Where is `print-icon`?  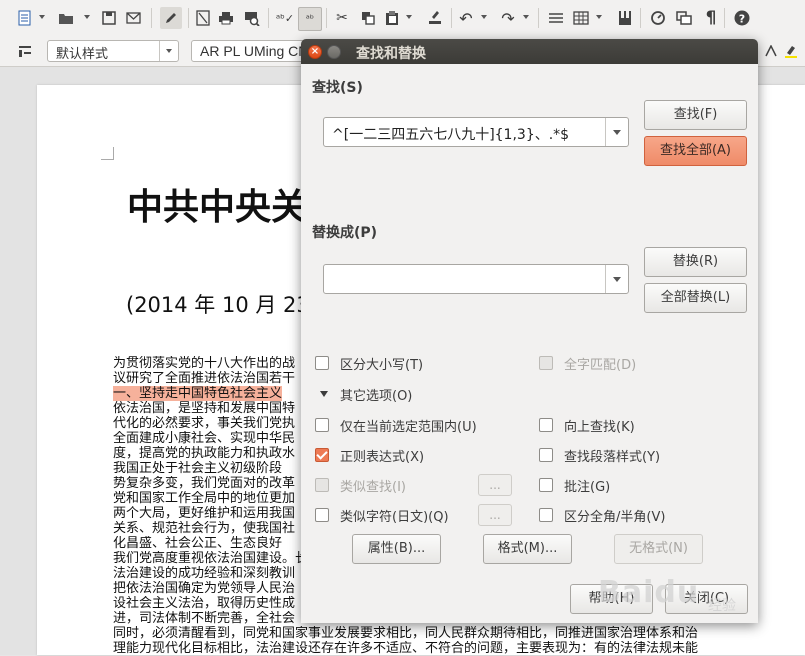 print-icon is located at coordinates (226, 18).